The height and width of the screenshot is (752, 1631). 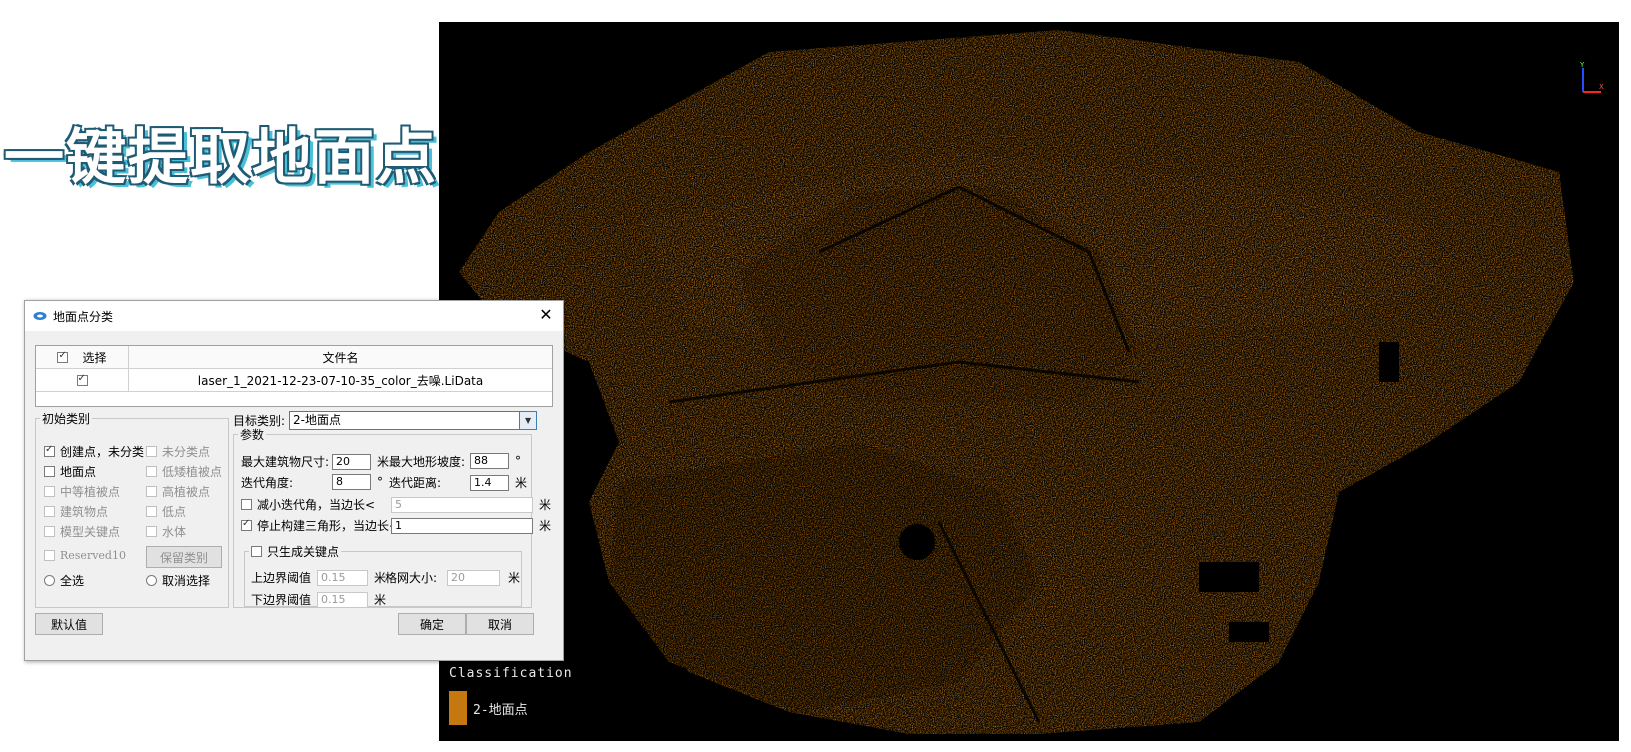 I want to click on axis-x-label: X, so click(x=1601, y=87).